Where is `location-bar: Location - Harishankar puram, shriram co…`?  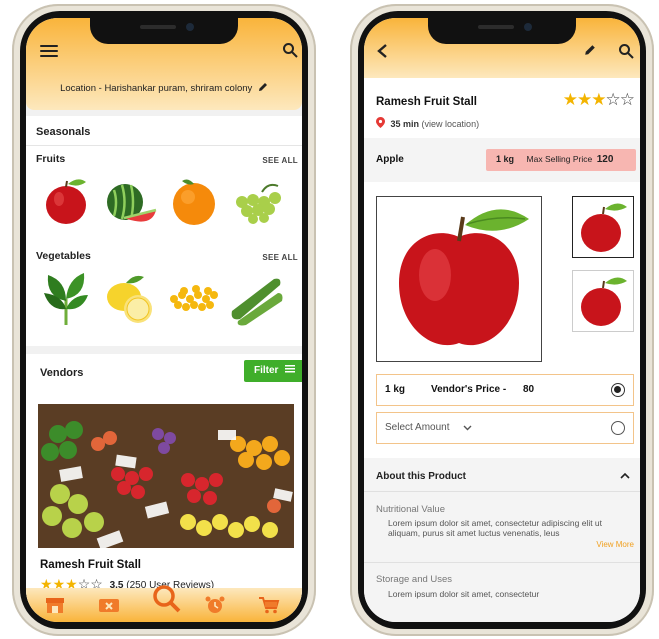
location-bar: Location - Harishankar puram, shriram co… is located at coordinates (164, 88).